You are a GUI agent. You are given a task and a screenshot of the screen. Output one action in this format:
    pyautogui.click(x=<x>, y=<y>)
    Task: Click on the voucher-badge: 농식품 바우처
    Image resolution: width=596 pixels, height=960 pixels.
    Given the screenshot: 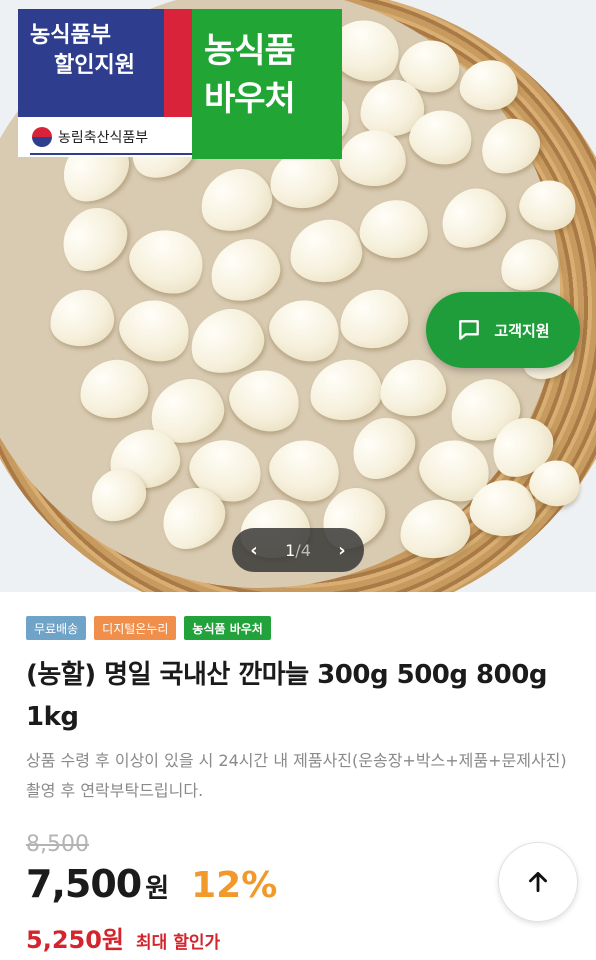 What is the action you would take?
    pyautogui.click(x=267, y=84)
    